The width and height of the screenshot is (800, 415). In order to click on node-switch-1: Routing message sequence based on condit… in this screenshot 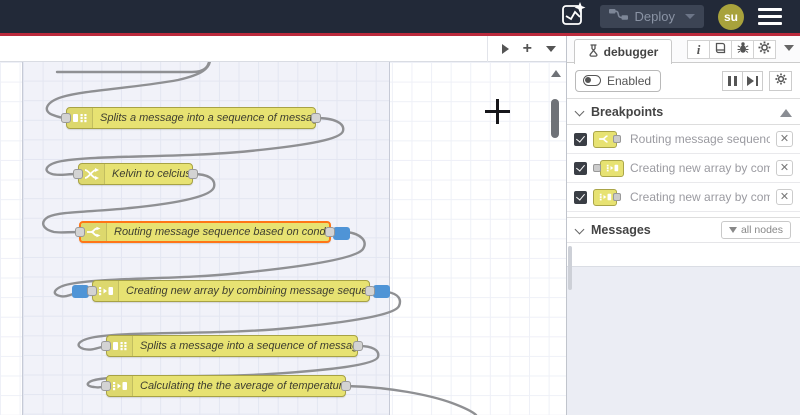, I will do `click(212, 232)`.